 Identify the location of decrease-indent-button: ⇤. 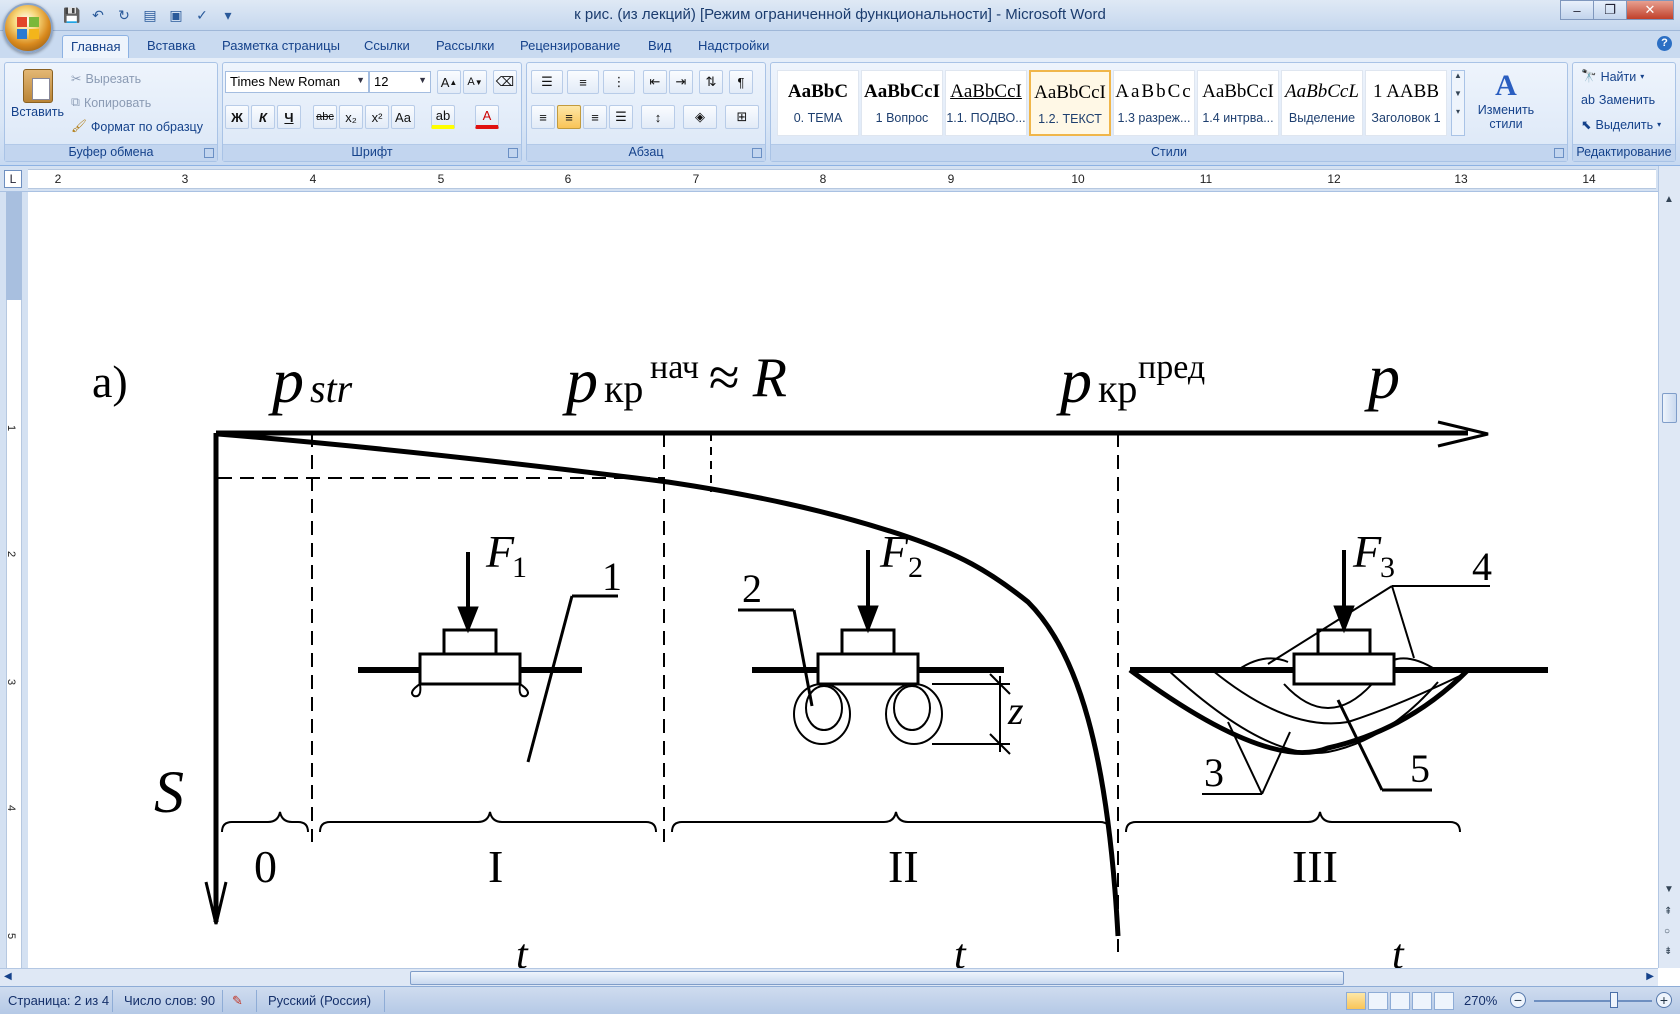
(655, 82).